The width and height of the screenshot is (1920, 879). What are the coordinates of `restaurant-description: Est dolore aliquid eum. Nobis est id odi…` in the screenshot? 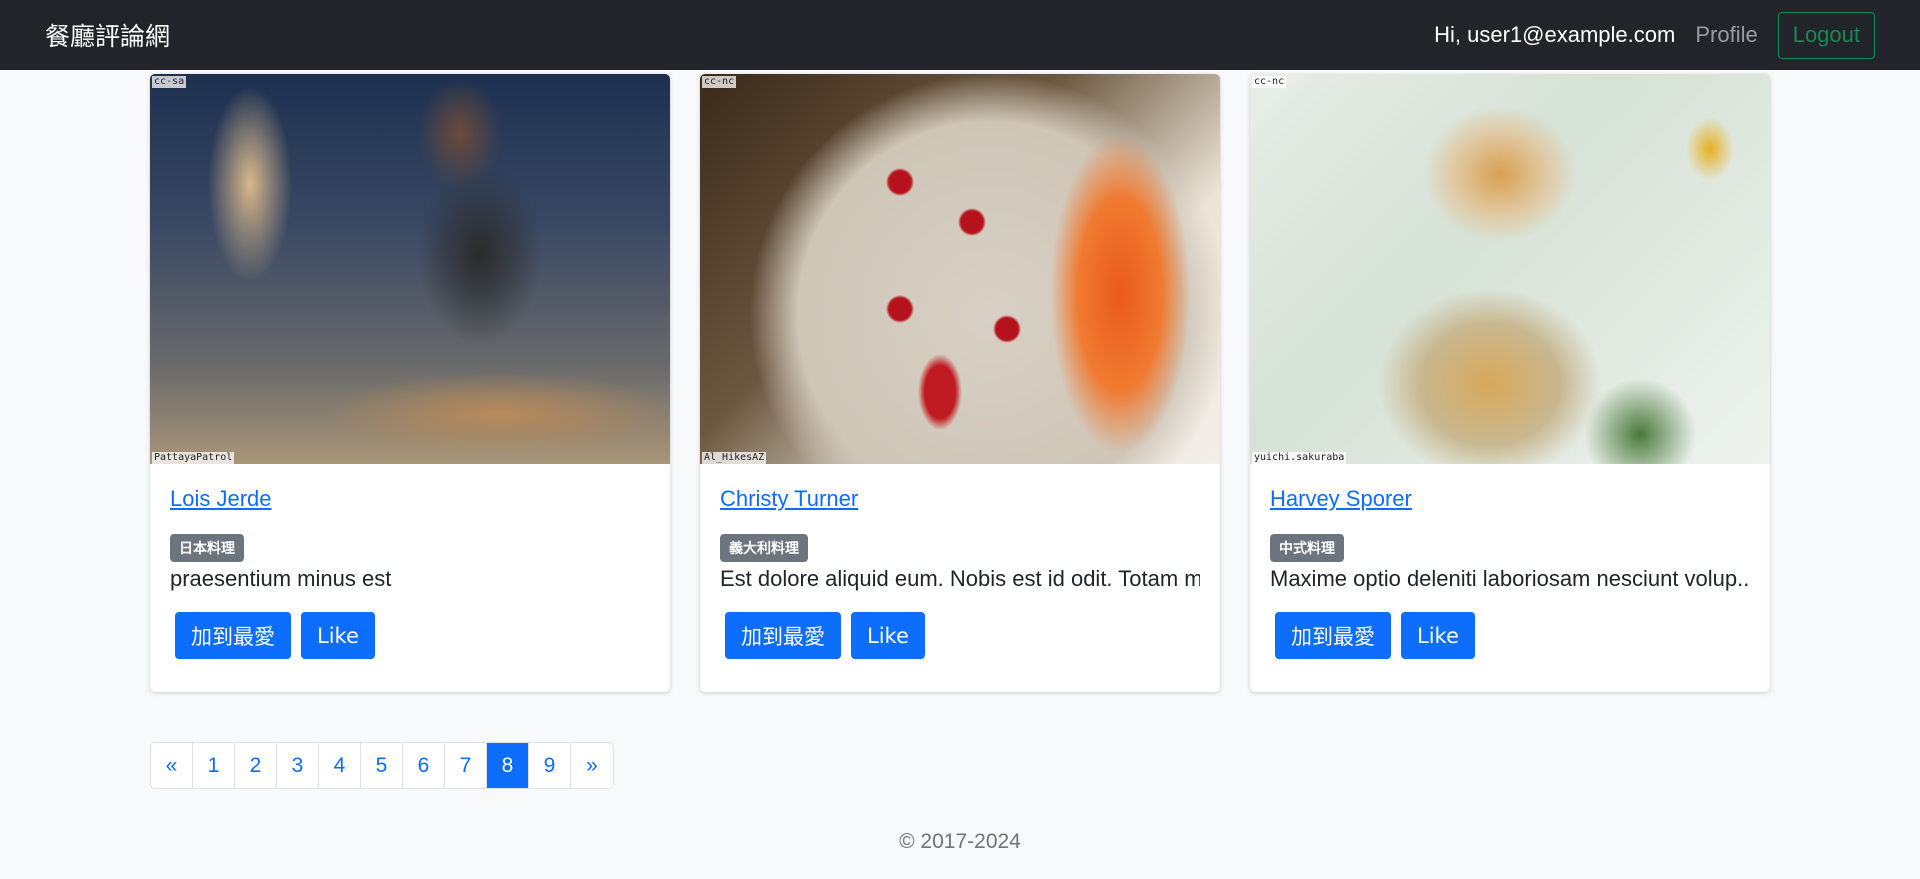 It's located at (960, 578).